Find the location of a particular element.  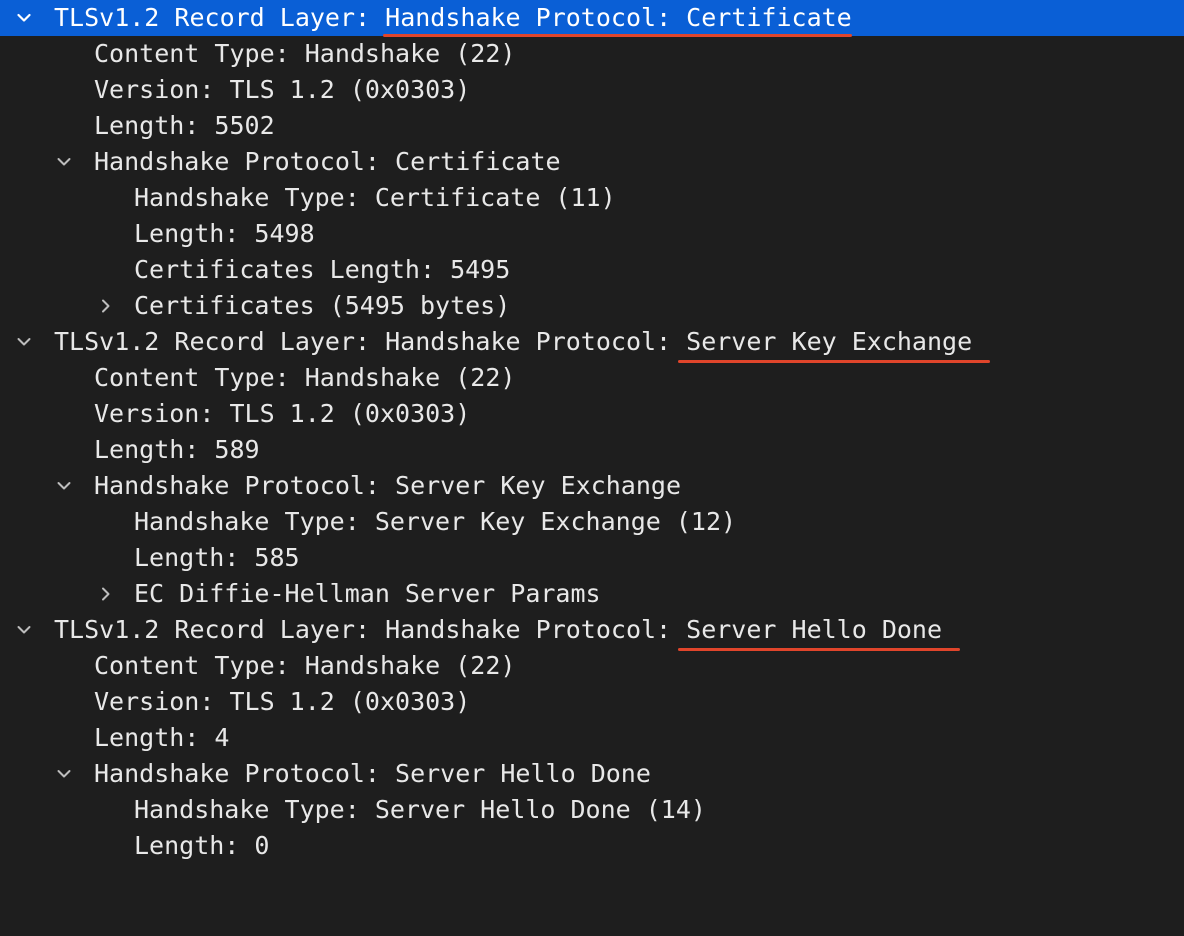

field-label: Length: 5502 is located at coordinates (184, 125).